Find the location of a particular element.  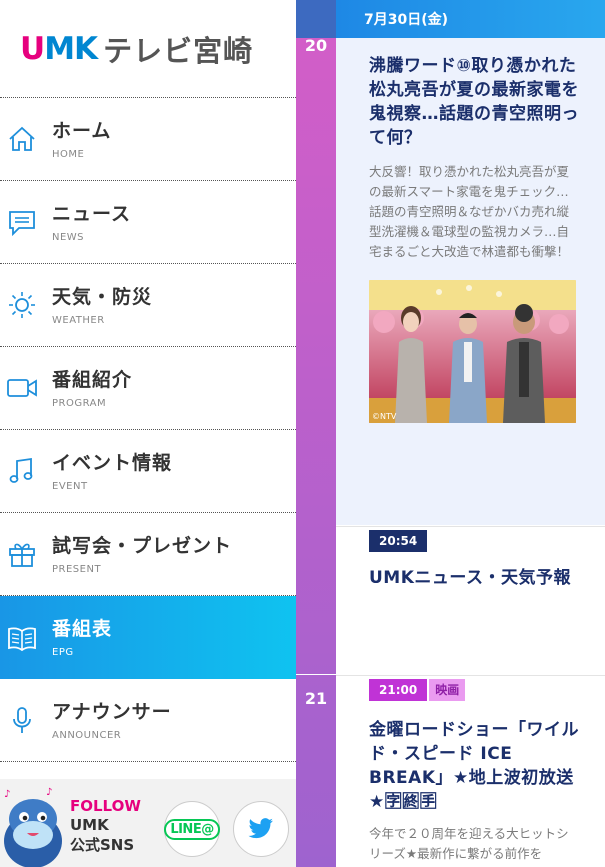

date-header: 7月30日(金) is located at coordinates (450, 19).